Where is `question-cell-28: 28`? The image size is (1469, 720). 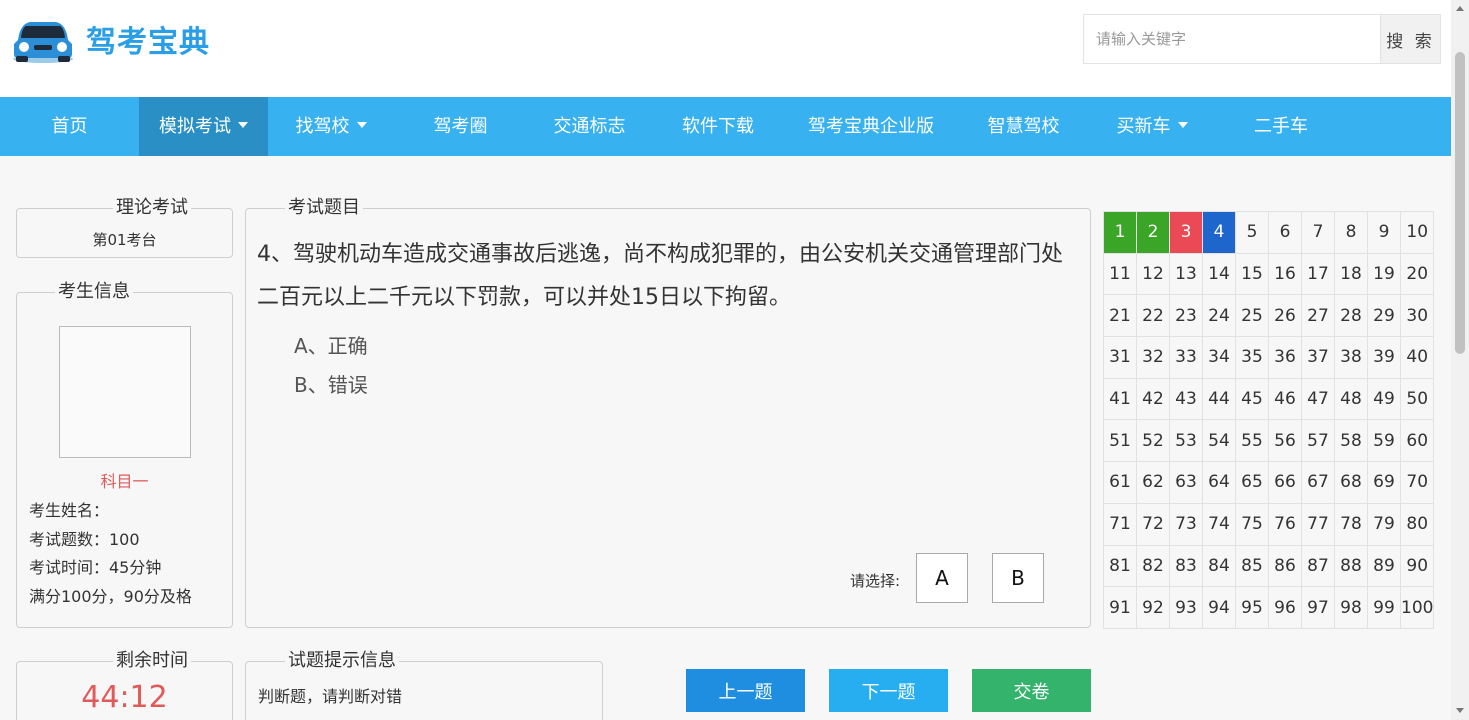 question-cell-28: 28 is located at coordinates (1351, 316).